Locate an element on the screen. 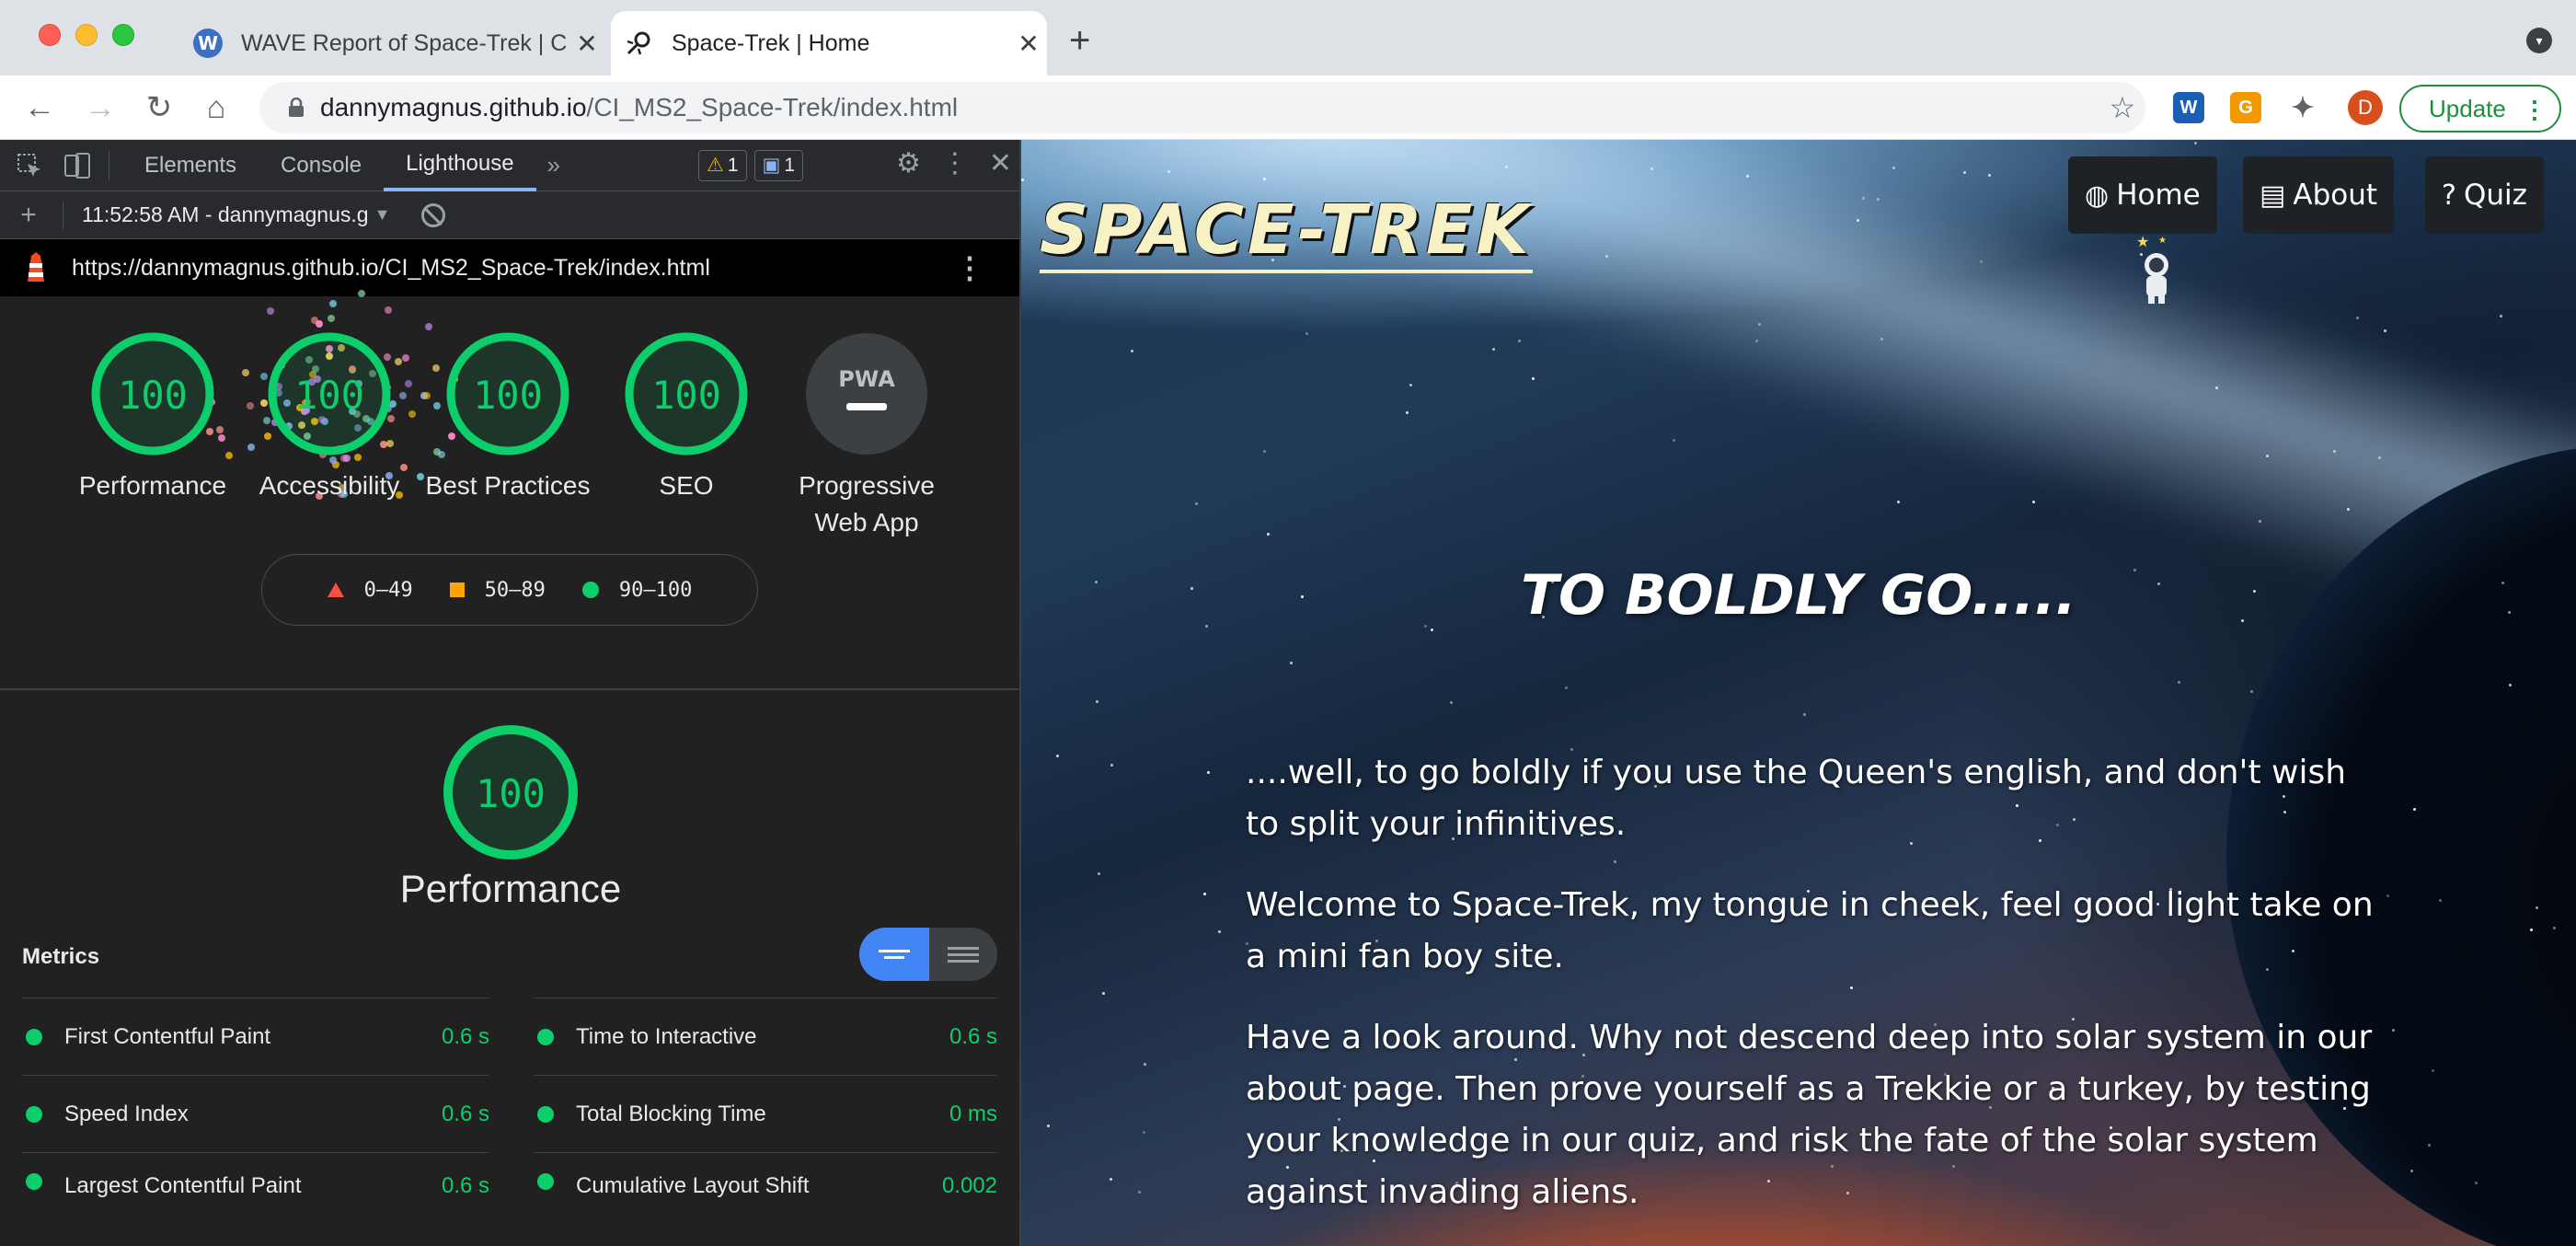 This screenshot has width=2576, height=1246. gauge-seo: 100 SEO is located at coordinates (686, 416).